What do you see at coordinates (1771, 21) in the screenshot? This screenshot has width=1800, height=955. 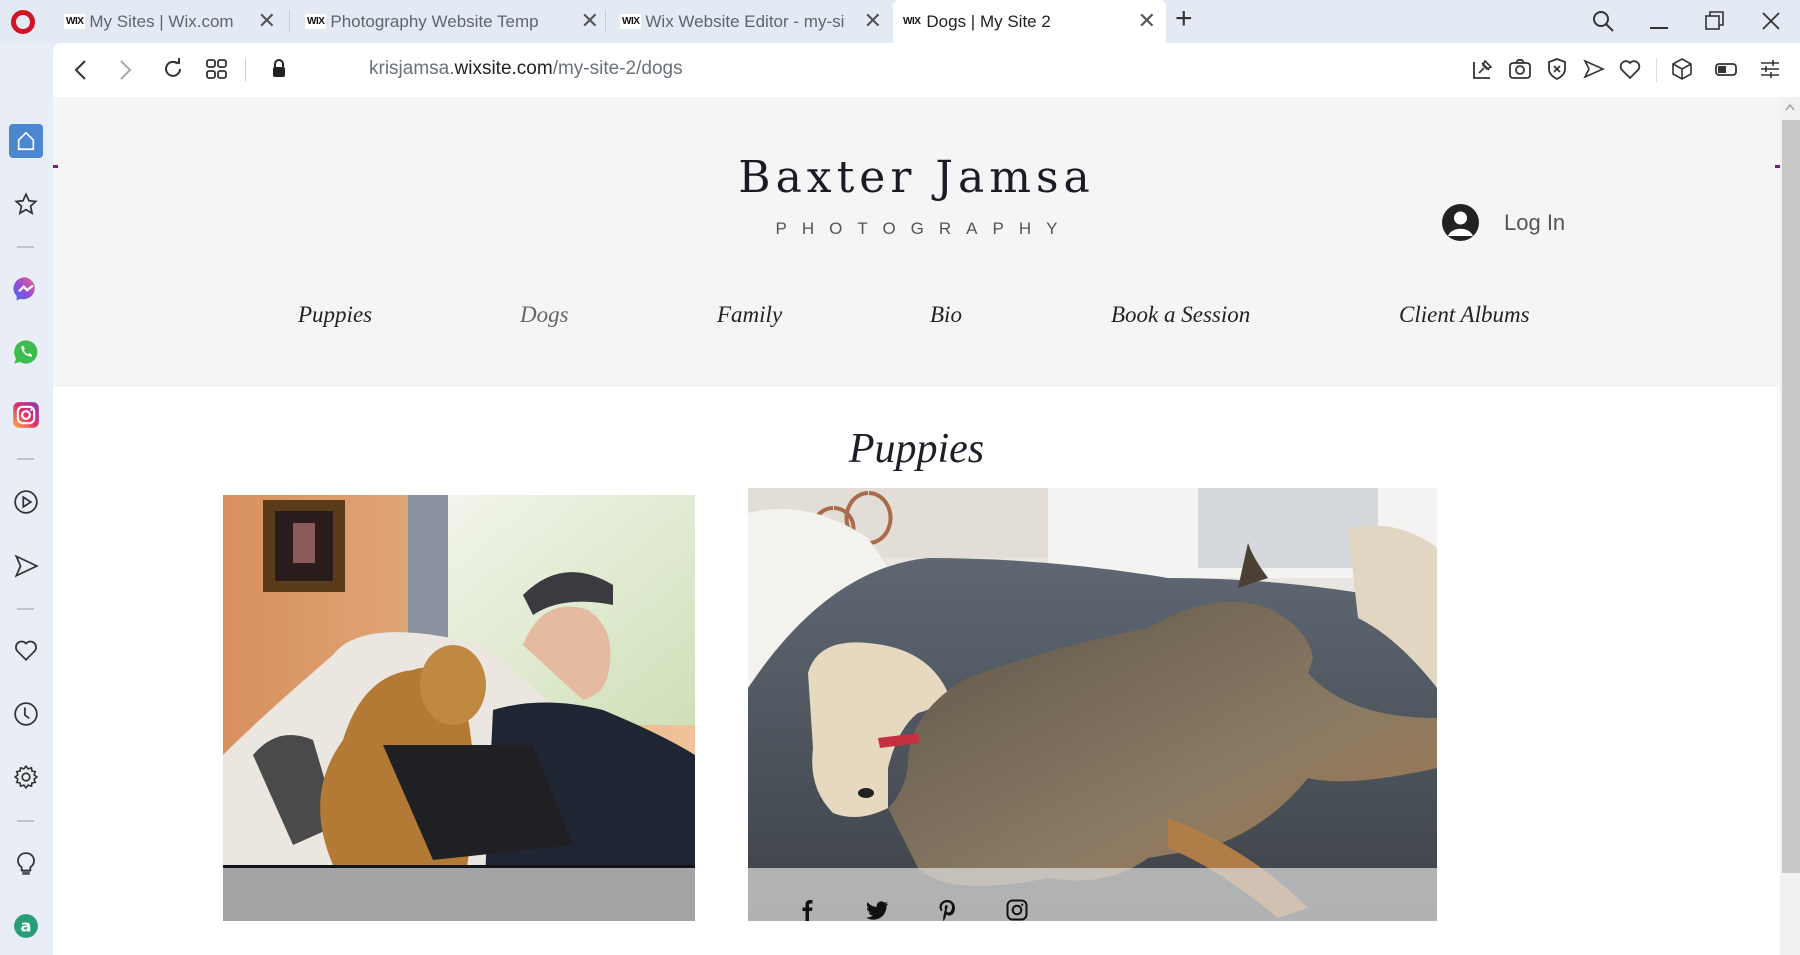 I see `close-window-icon` at bounding box center [1771, 21].